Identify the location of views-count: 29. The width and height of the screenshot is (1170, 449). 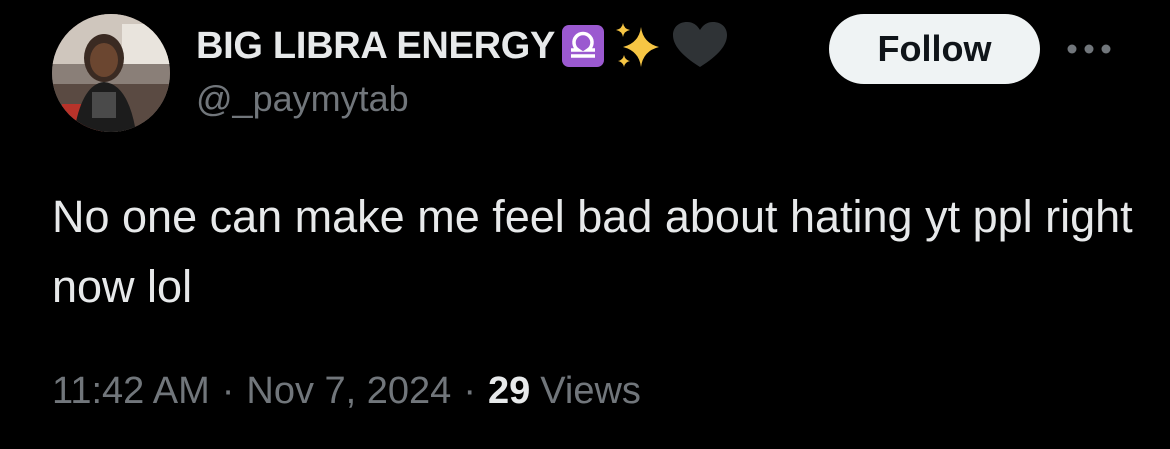
(509, 391).